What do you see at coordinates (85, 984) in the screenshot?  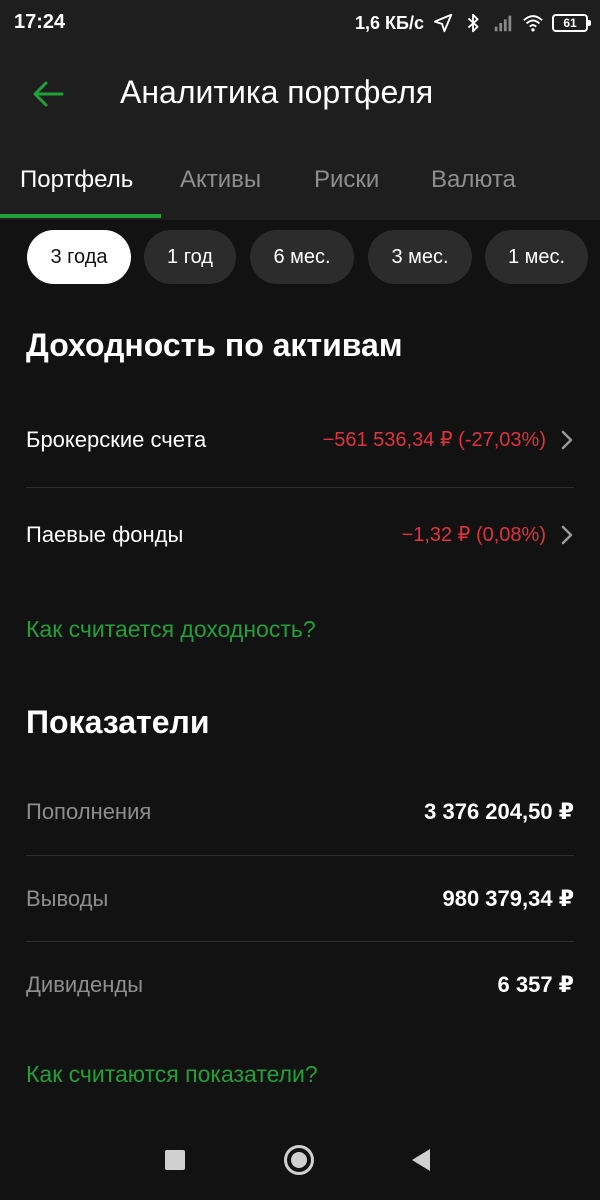 I see `metric-label: Дивиденды` at bounding box center [85, 984].